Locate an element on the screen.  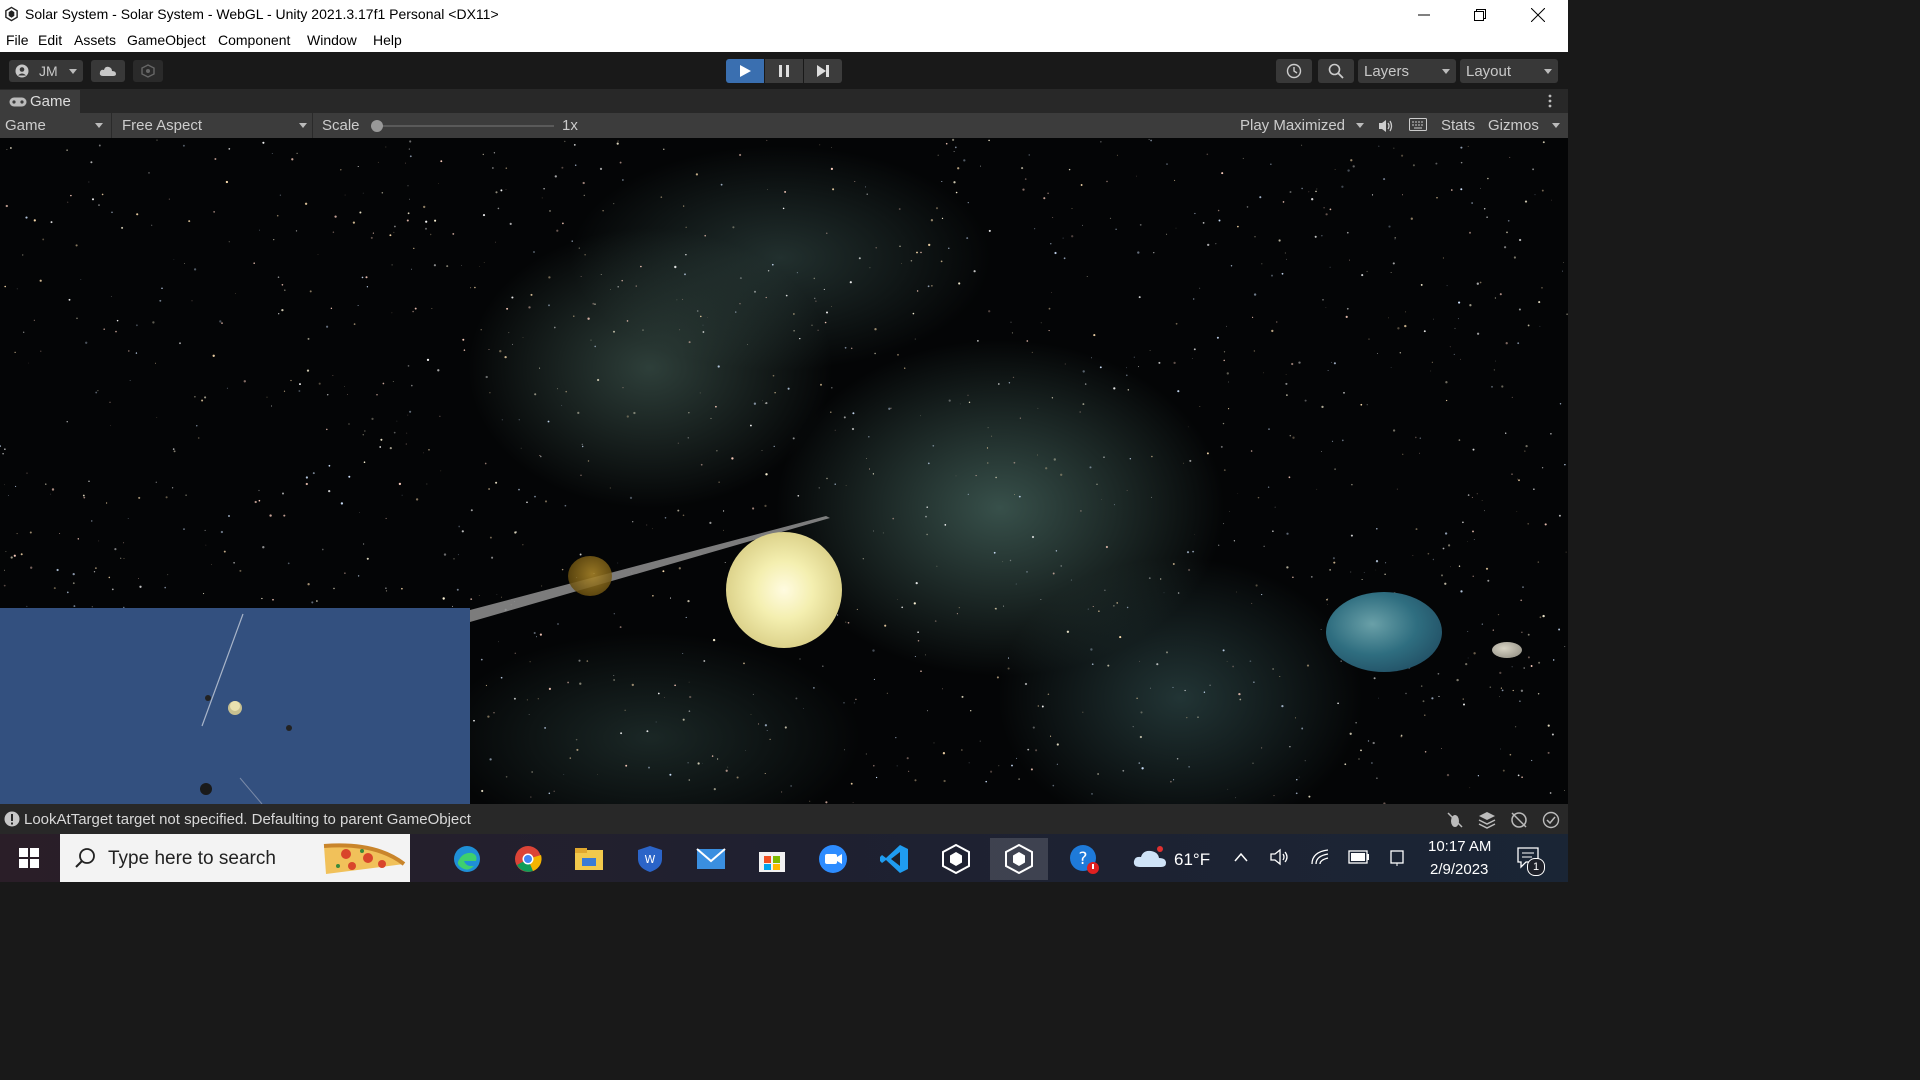
menu-help: Help is located at coordinates (387, 40).